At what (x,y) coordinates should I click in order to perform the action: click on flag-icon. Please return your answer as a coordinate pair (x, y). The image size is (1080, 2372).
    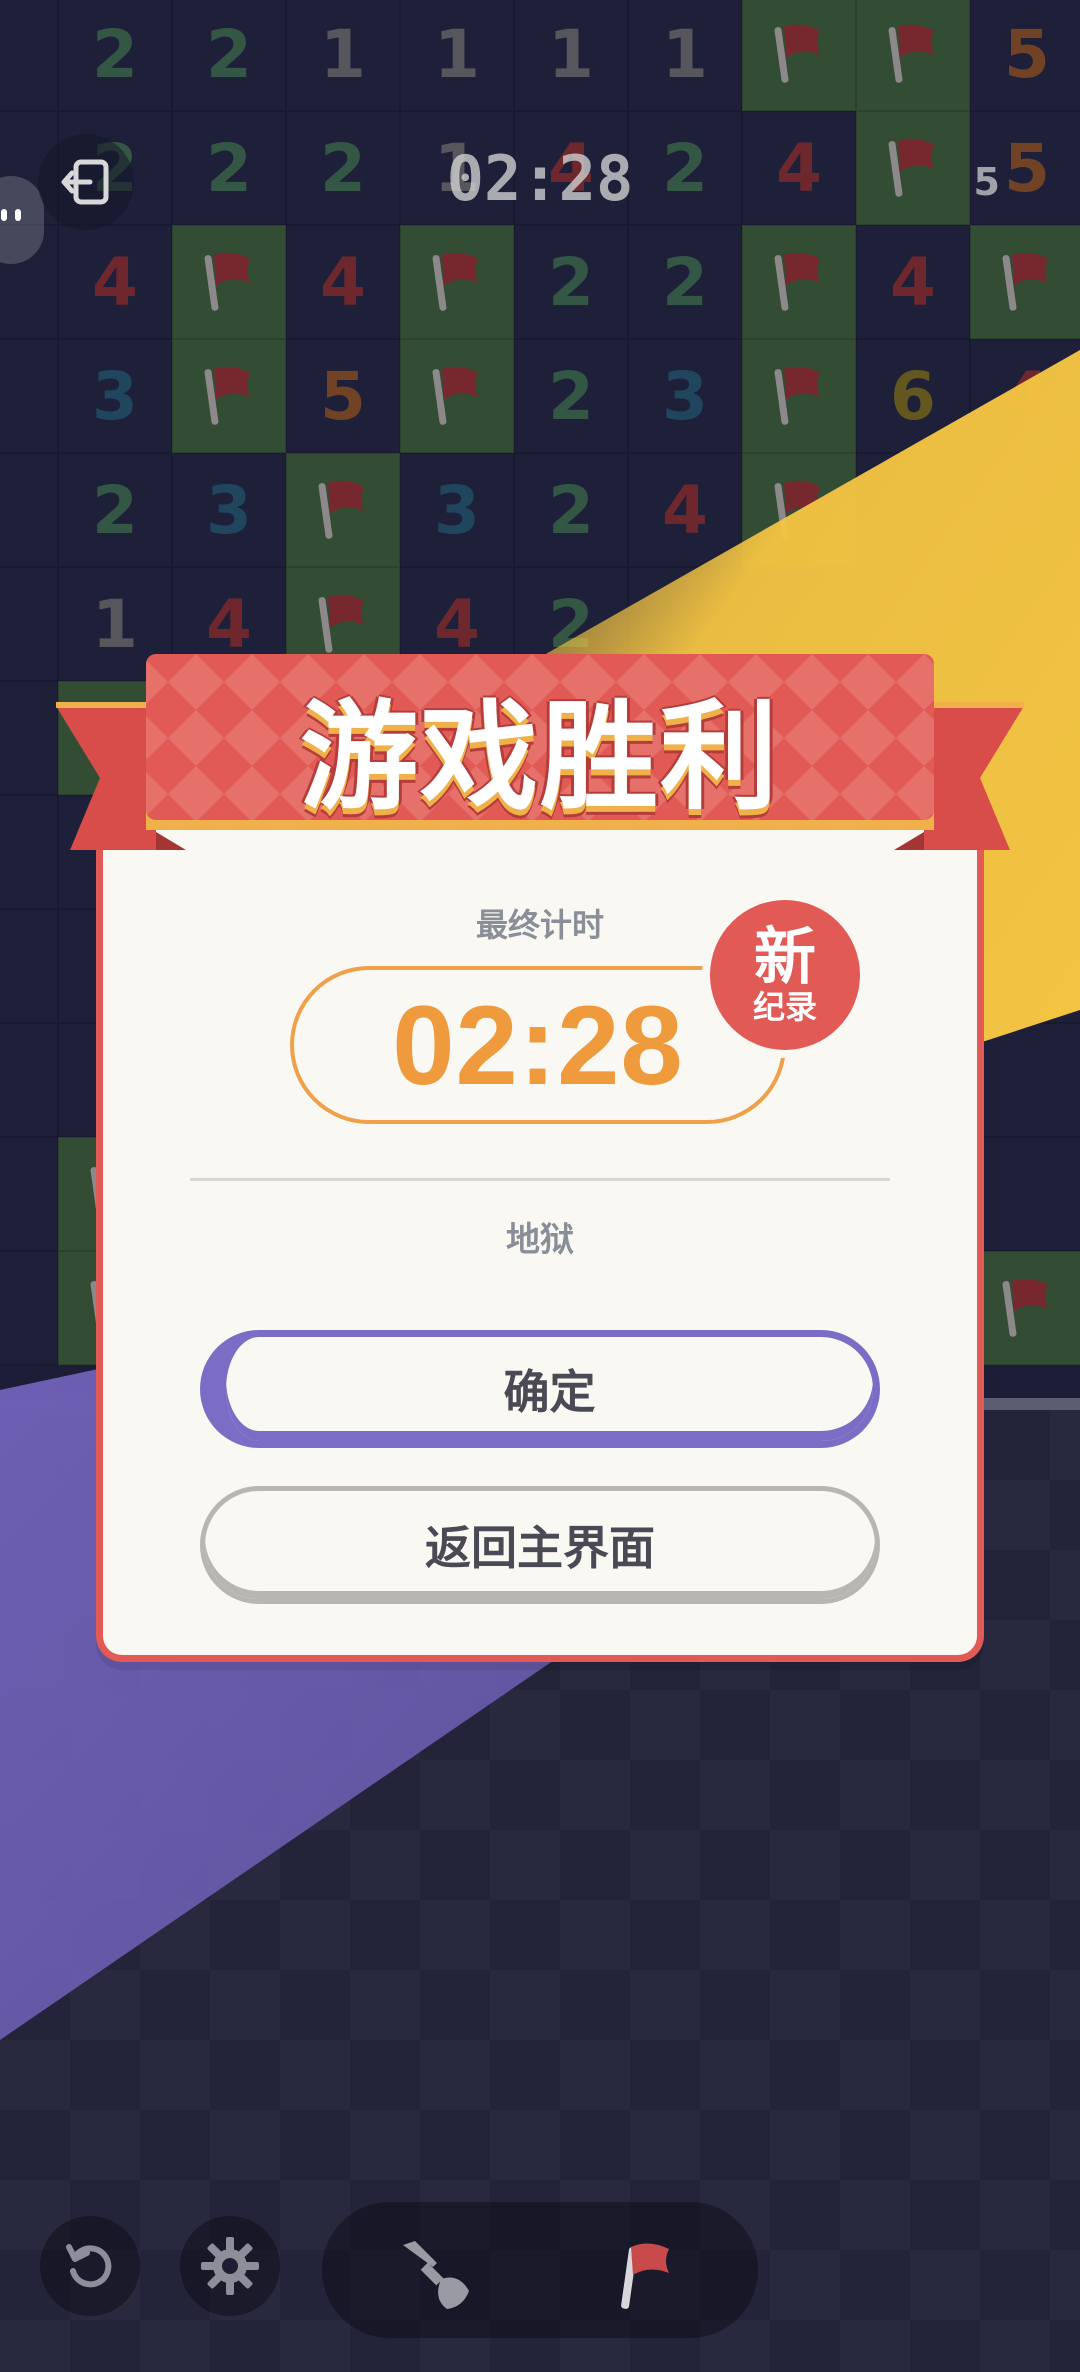
    Looking at the image, I should click on (645, 2276).